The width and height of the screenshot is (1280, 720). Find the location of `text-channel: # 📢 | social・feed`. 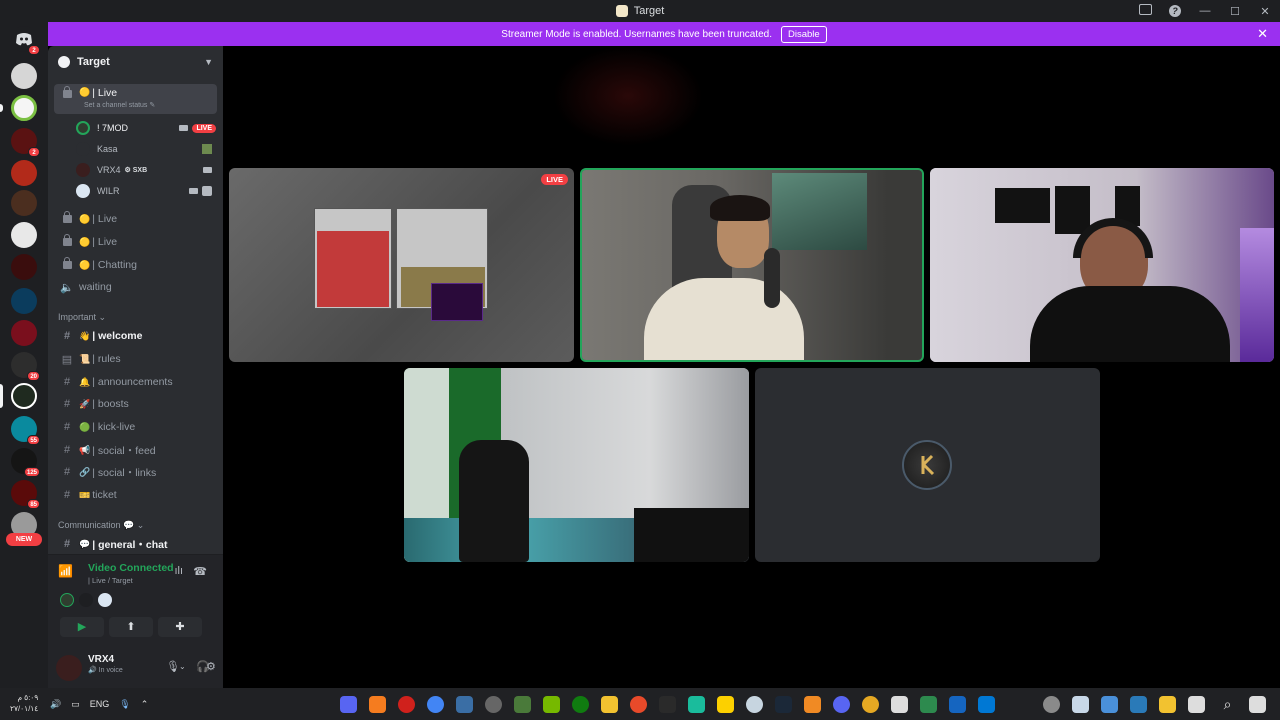

text-channel: # 📢 | social・feed is located at coordinates (135, 450).